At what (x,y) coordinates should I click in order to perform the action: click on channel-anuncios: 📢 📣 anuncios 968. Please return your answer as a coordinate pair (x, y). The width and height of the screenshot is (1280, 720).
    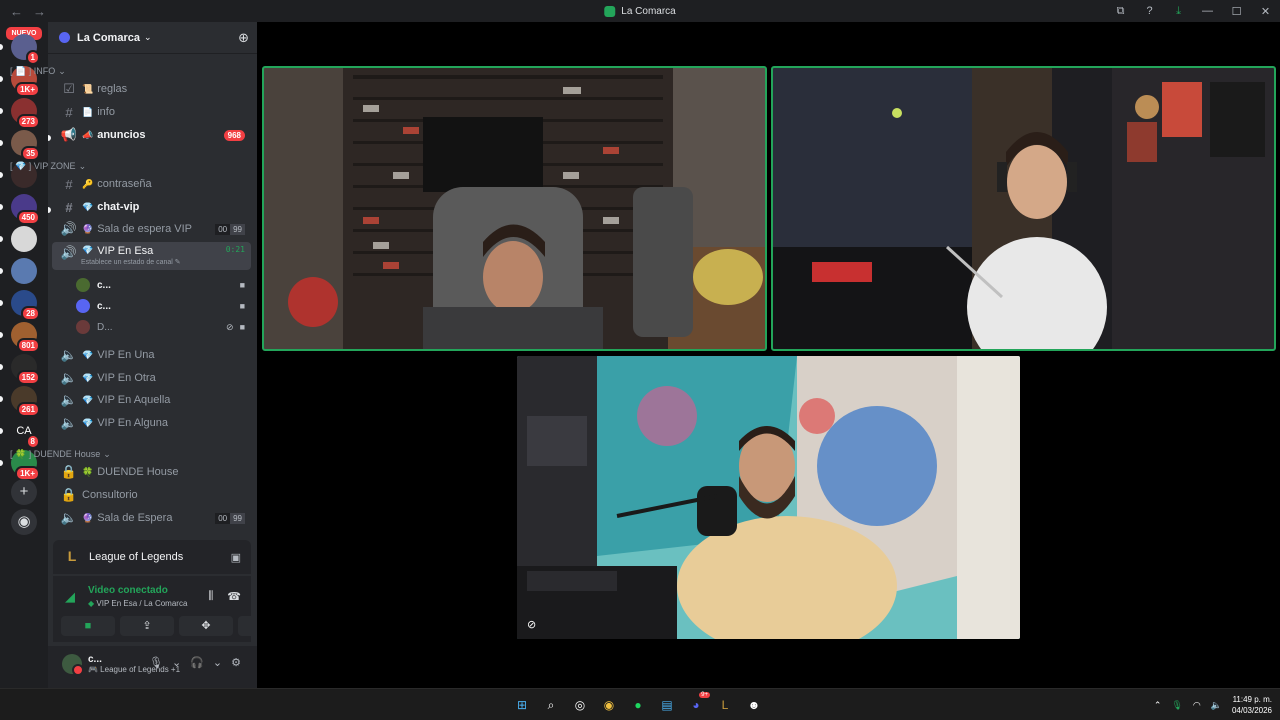
    Looking at the image, I should click on (151, 135).